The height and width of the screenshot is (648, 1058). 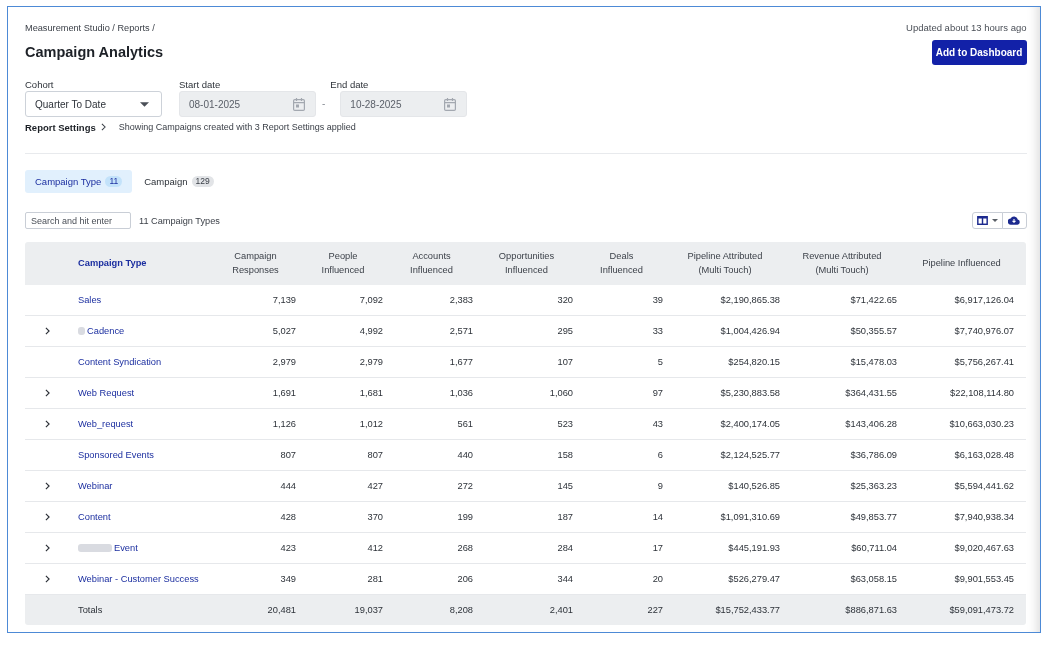 I want to click on table-cell-text: 17, so click(x=657, y=548).